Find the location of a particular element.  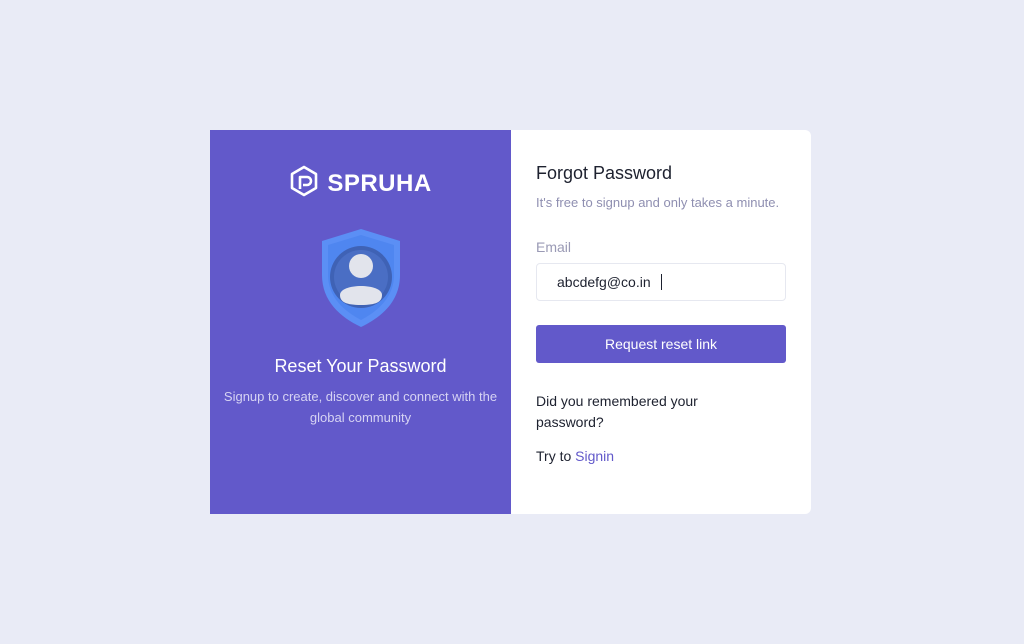

logo-hexagon-icon is located at coordinates (304, 183).